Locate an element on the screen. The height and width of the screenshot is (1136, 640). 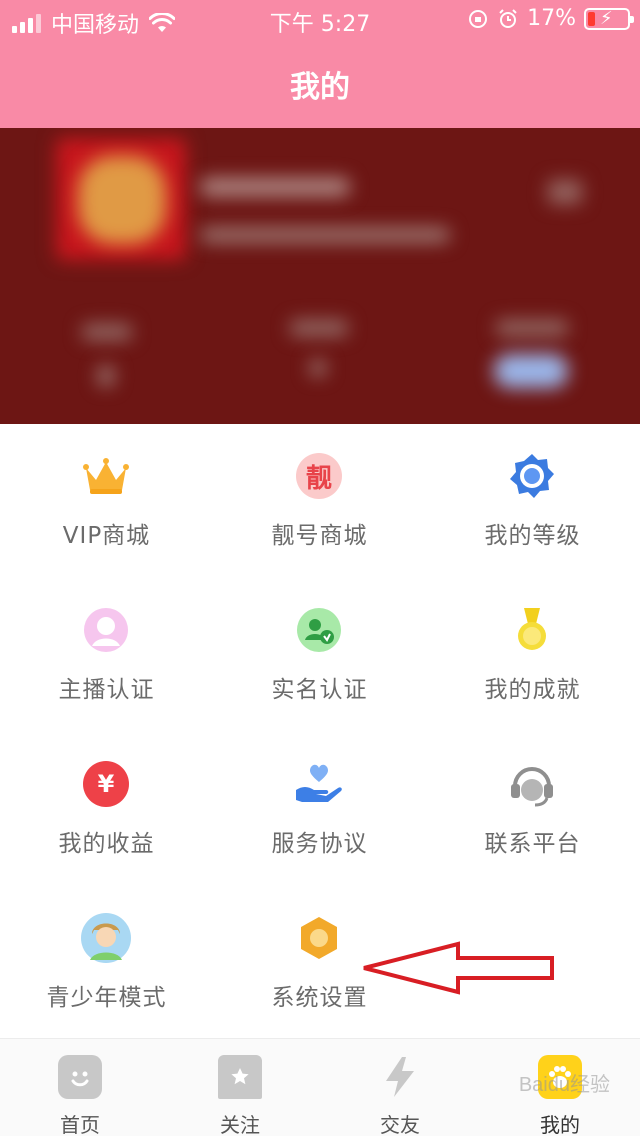
pretty-number-icon: 靓 is located at coordinates (319, 476).